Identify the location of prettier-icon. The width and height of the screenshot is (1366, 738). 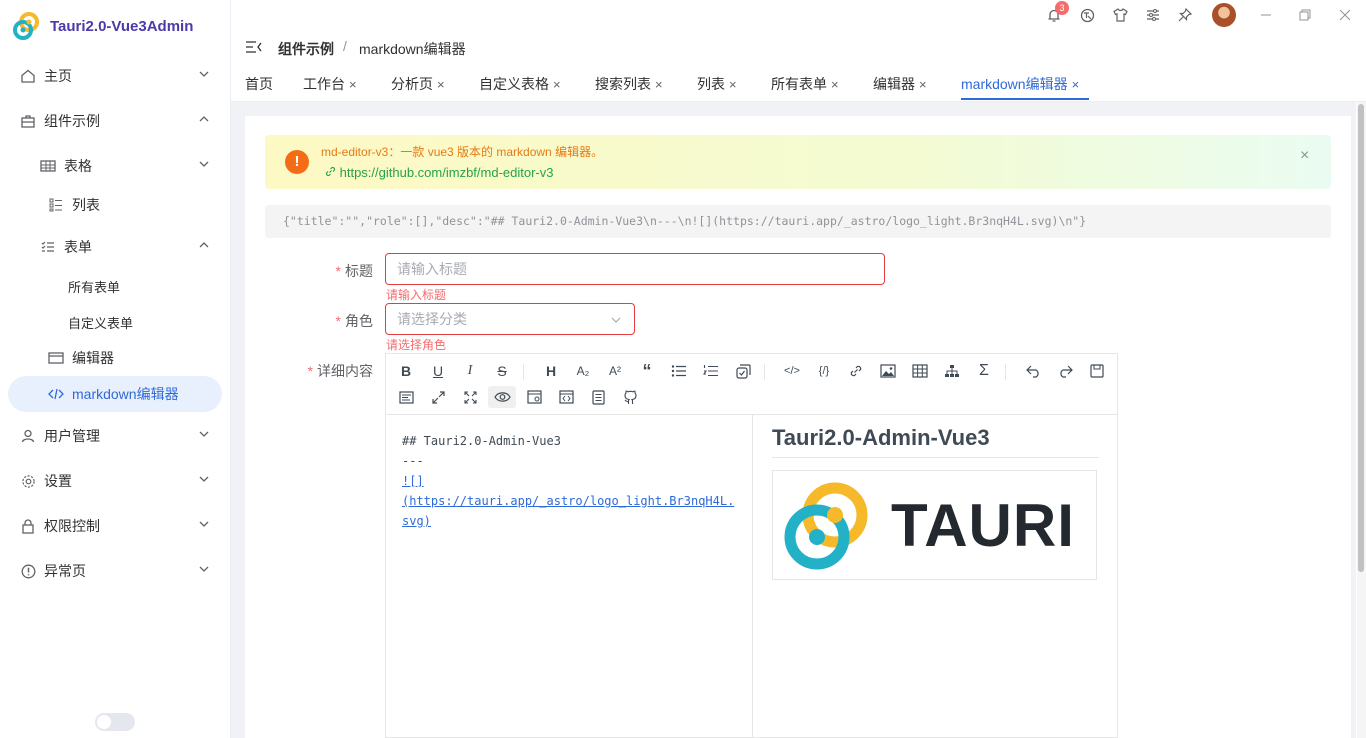
(406, 397).